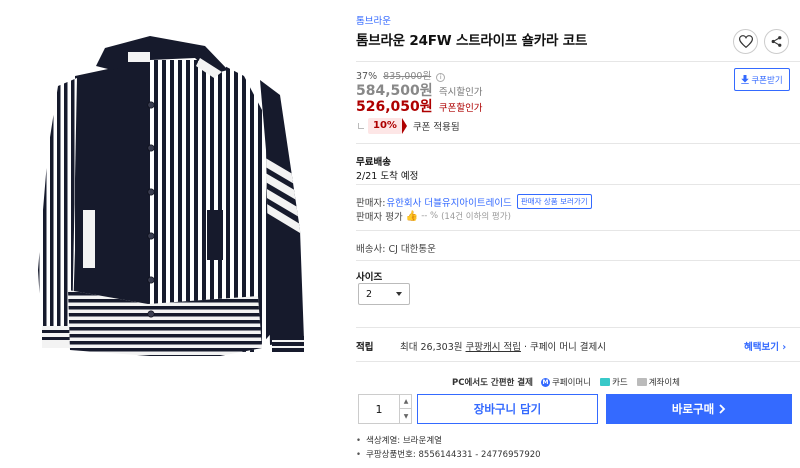  What do you see at coordinates (371, 203) in the screenshot?
I see `seller-label: 판매자:` at bounding box center [371, 203].